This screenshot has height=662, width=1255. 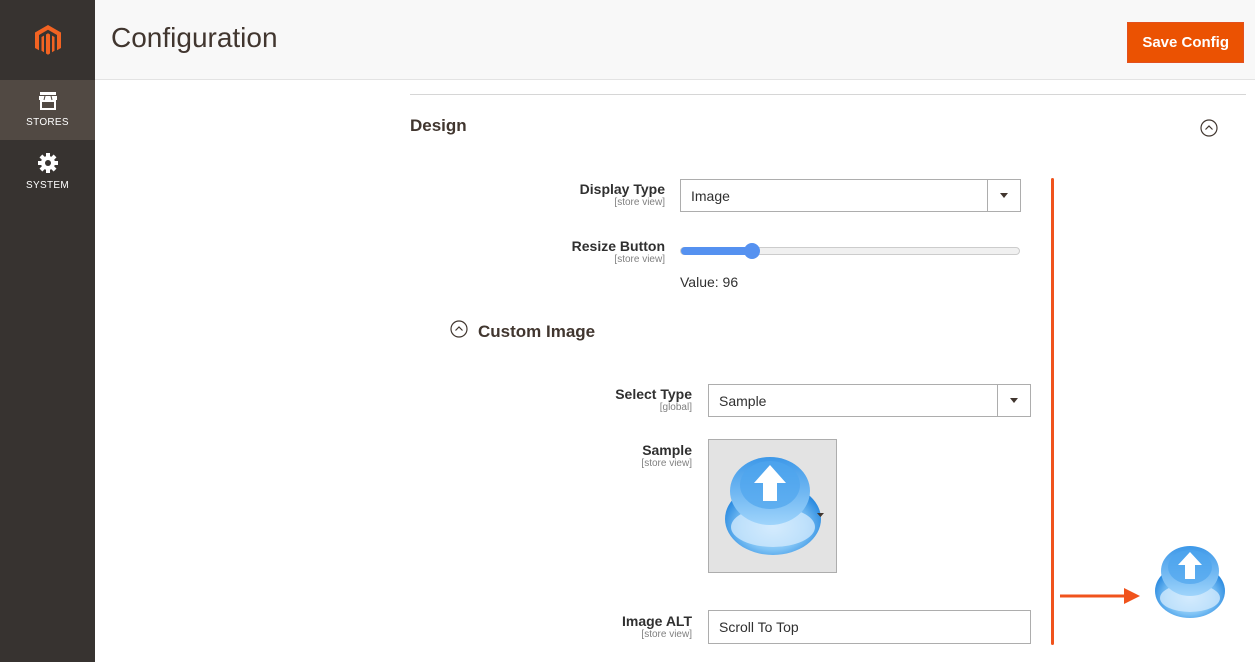 What do you see at coordinates (1101, 598) in the screenshot?
I see `annotation-arrow-icon` at bounding box center [1101, 598].